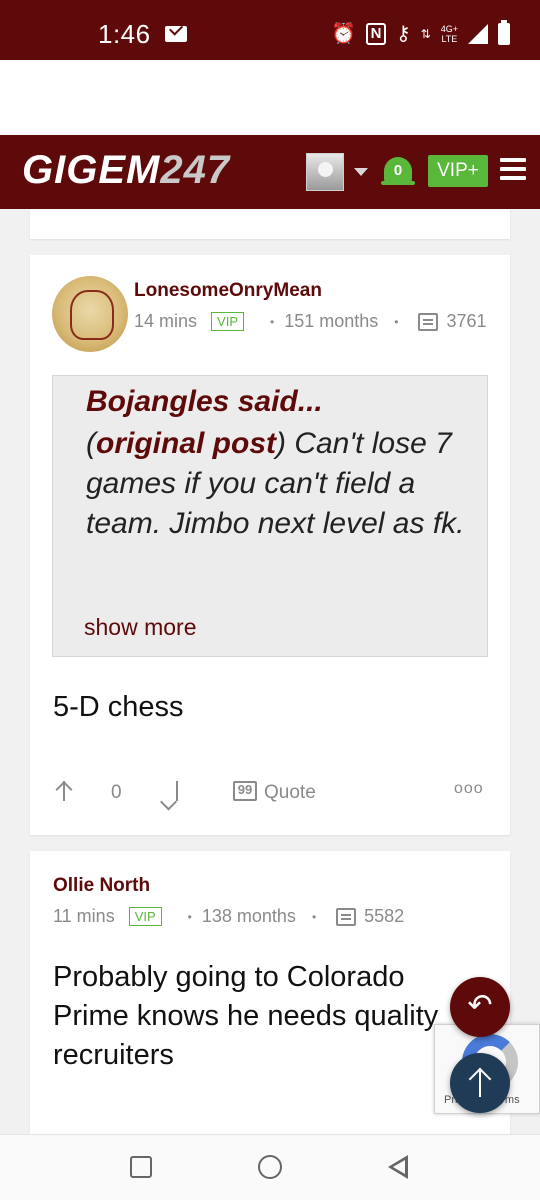 The height and width of the screenshot is (1200, 540). What do you see at coordinates (177, 791) in the screenshot?
I see `downvote-icon` at bounding box center [177, 791].